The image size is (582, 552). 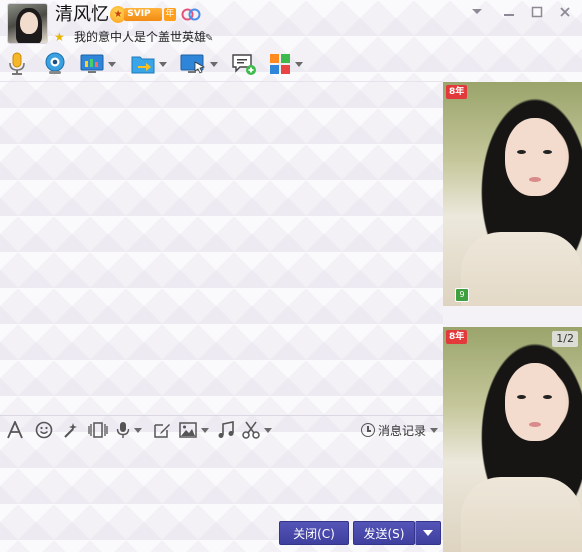 What do you see at coordinates (565, 339) in the screenshot?
I see `page-indicator: 1/2` at bounding box center [565, 339].